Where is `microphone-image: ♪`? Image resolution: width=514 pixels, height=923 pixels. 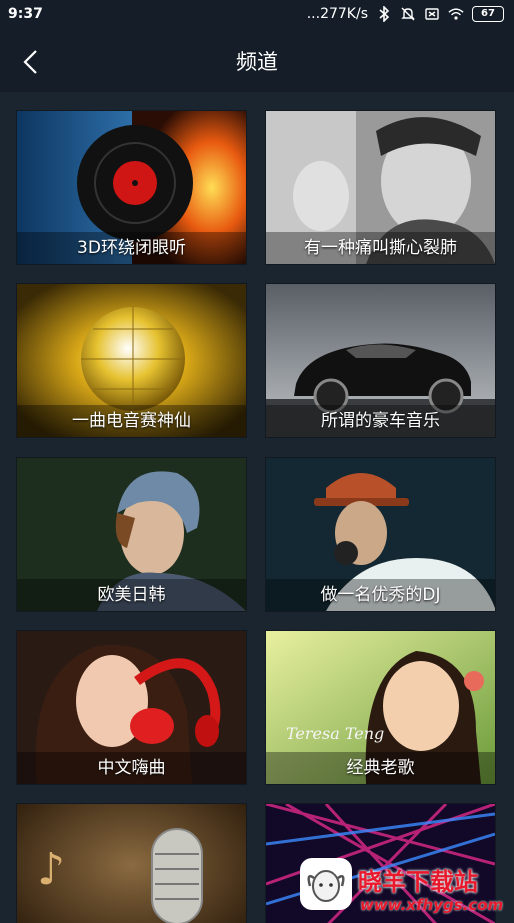 microphone-image: ♪ is located at coordinates (131, 863).